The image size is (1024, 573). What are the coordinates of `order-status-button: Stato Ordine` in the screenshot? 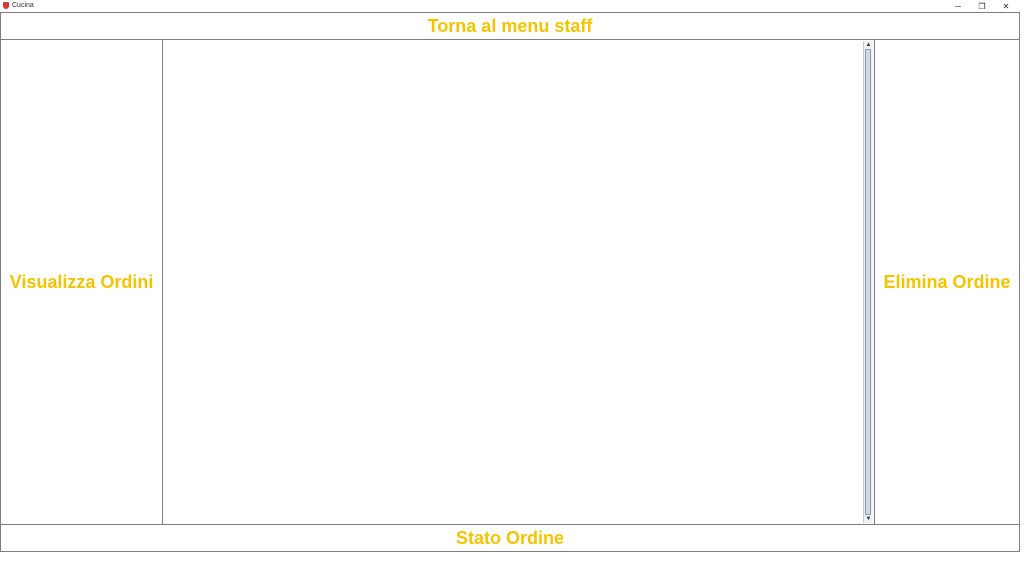 It's located at (510, 538).